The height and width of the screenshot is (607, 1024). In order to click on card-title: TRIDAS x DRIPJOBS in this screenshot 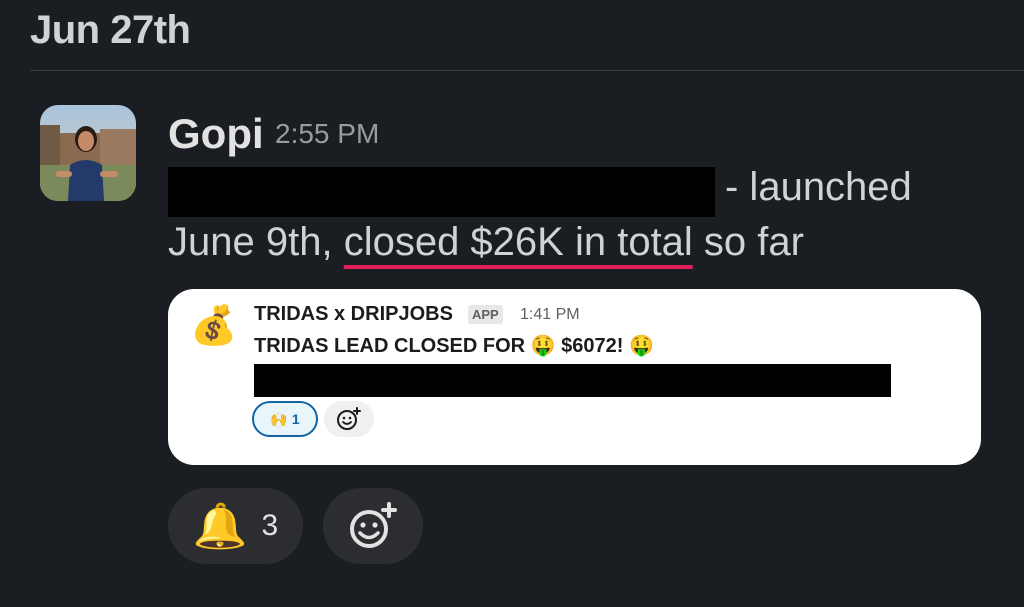, I will do `click(353, 314)`.